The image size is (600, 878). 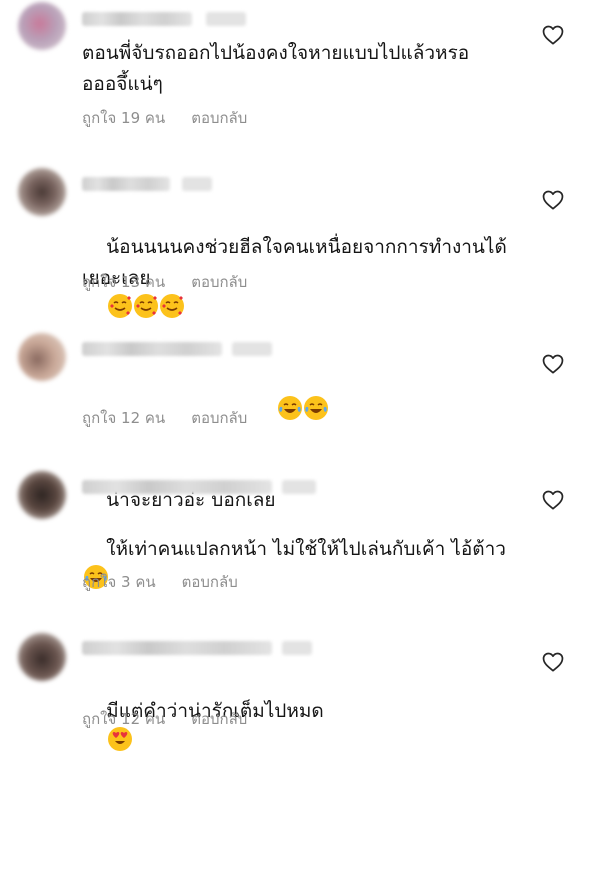 I want to click on like-count: ถูกใจ 3 คน, so click(x=119, y=582).